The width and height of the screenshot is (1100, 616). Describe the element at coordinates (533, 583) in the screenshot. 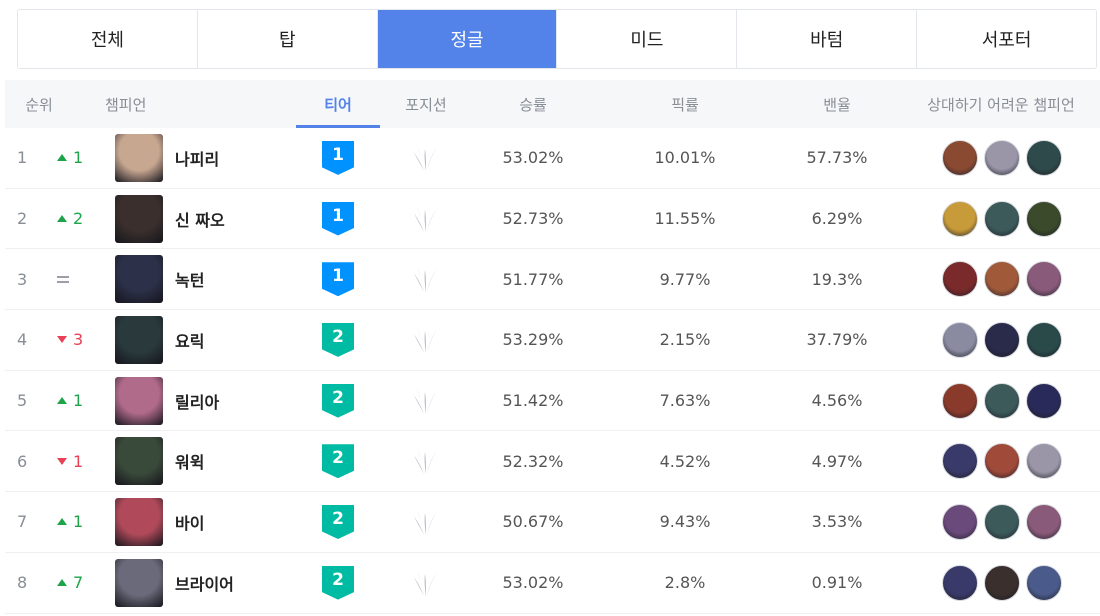

I see `win-rate: 53.02%` at that location.